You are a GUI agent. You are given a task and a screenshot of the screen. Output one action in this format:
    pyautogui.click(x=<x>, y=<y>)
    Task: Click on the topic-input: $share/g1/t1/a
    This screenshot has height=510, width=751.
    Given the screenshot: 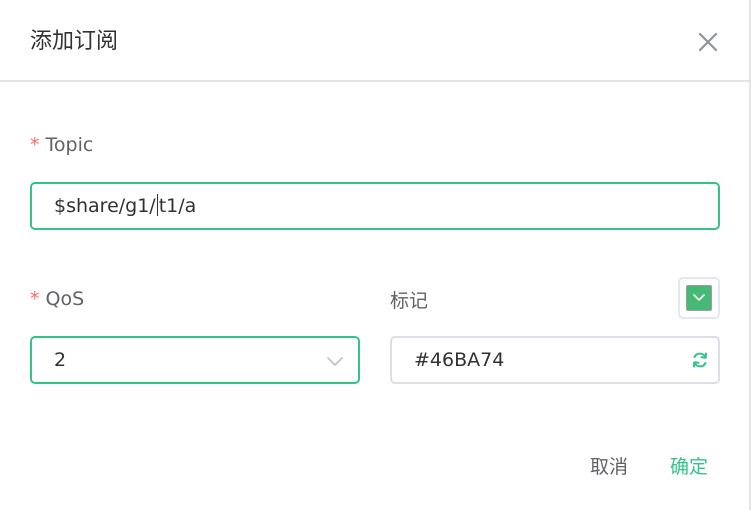 What is the action you would take?
    pyautogui.click(x=375, y=206)
    